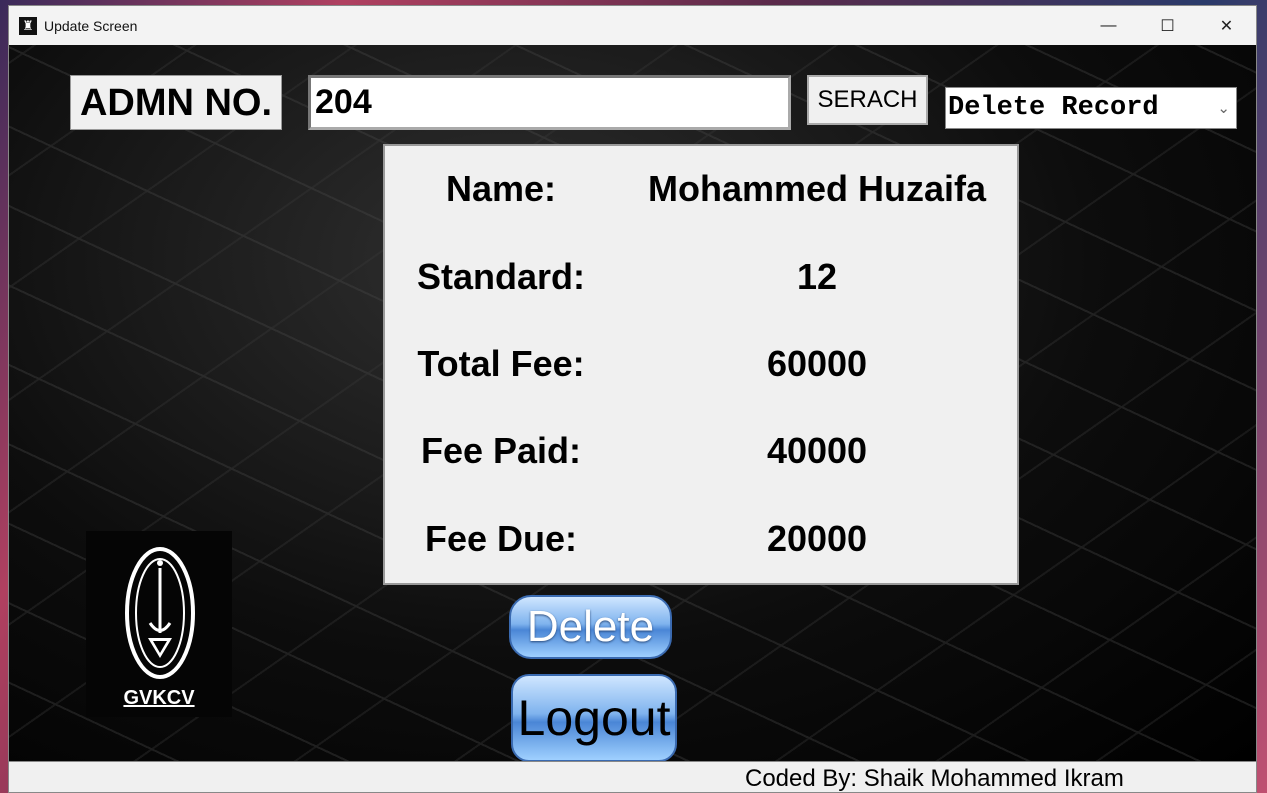 Image resolution: width=1267 pixels, height=793 pixels. Describe the element at coordinates (91, 25) in the screenshot. I see `window-title: Update Screen` at that location.